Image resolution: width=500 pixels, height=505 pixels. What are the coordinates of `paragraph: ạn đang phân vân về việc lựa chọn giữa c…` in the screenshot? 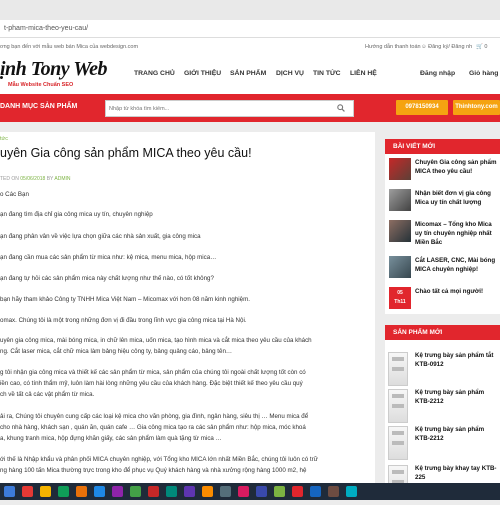 It's located at (100, 236).